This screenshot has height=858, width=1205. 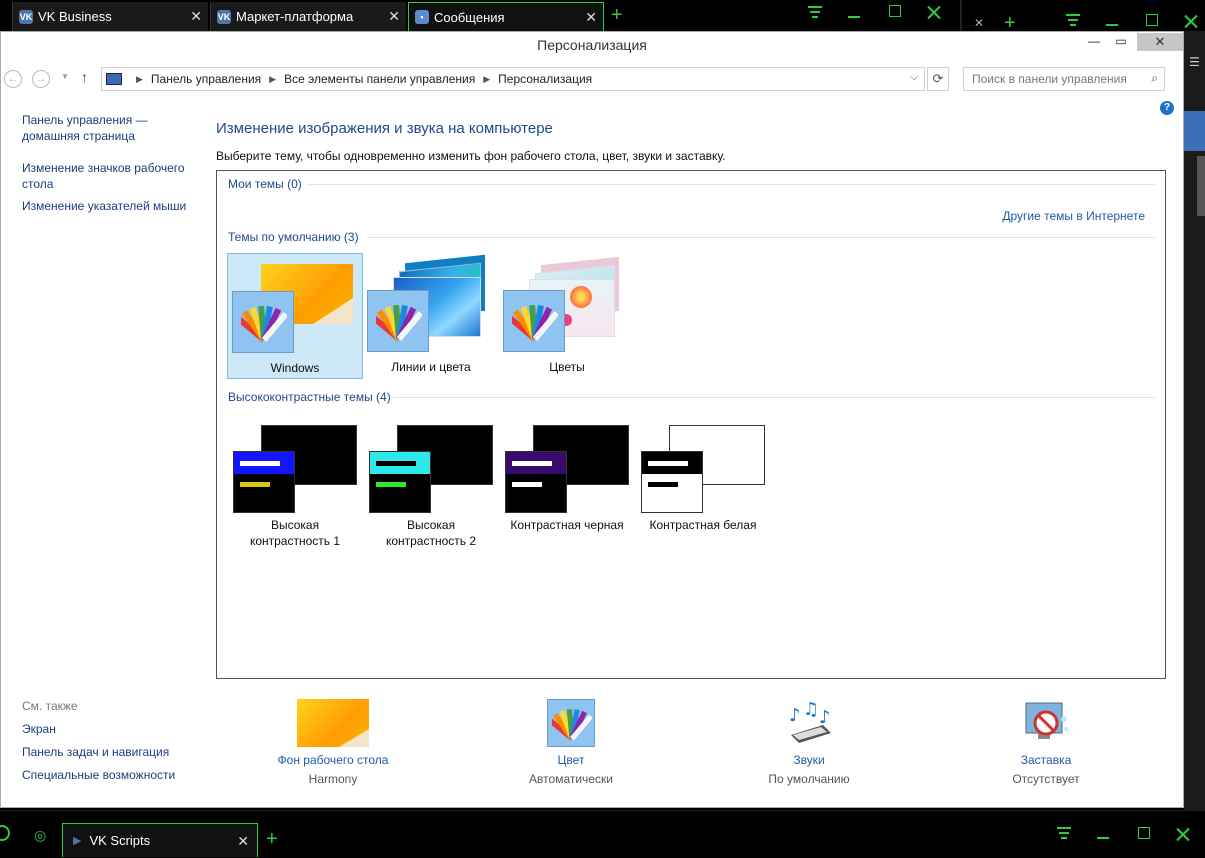 What do you see at coordinates (5, 833) in the screenshot?
I see `app-logo-icon` at bounding box center [5, 833].